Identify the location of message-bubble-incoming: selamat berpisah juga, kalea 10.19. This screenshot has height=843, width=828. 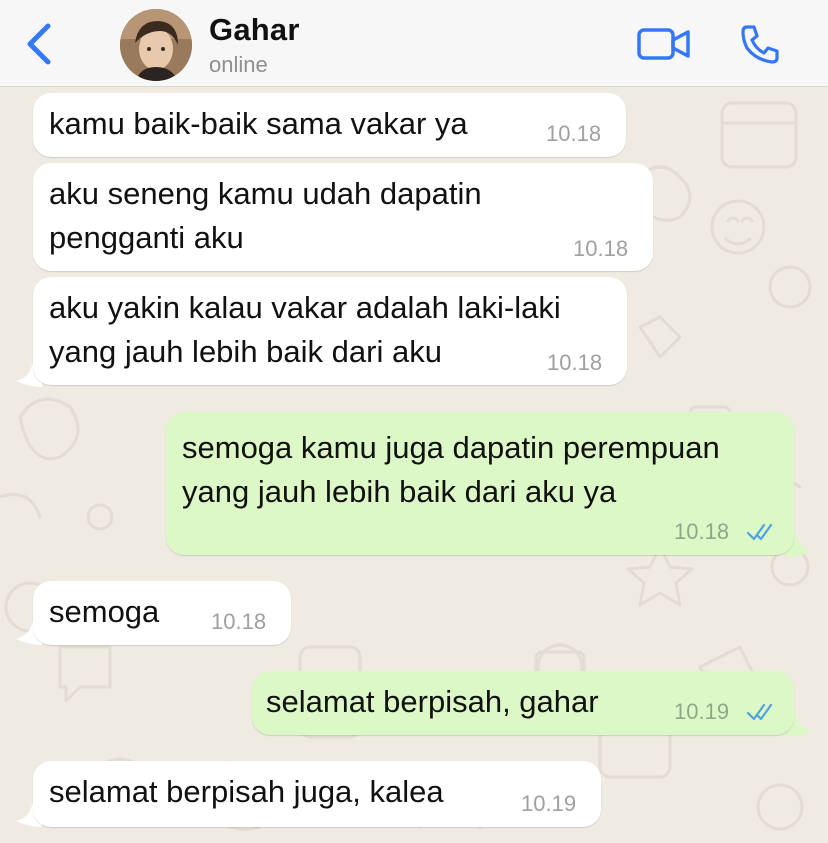
(317, 794).